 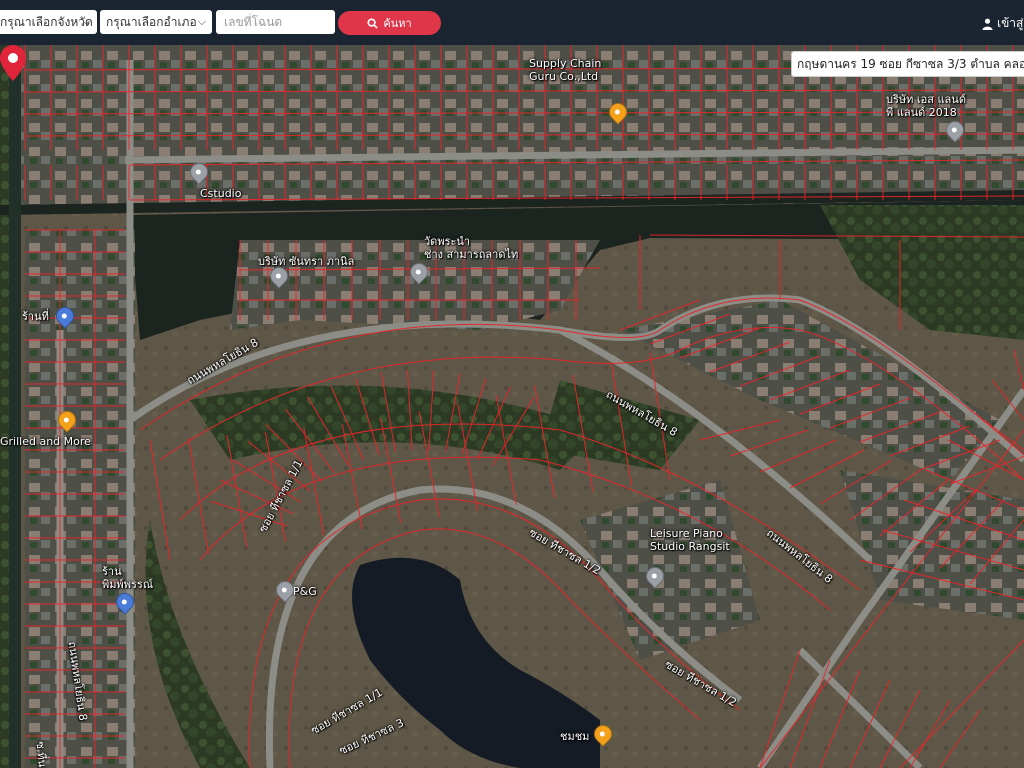 I want to click on map-label-pg: P&G, so click(x=305, y=591).